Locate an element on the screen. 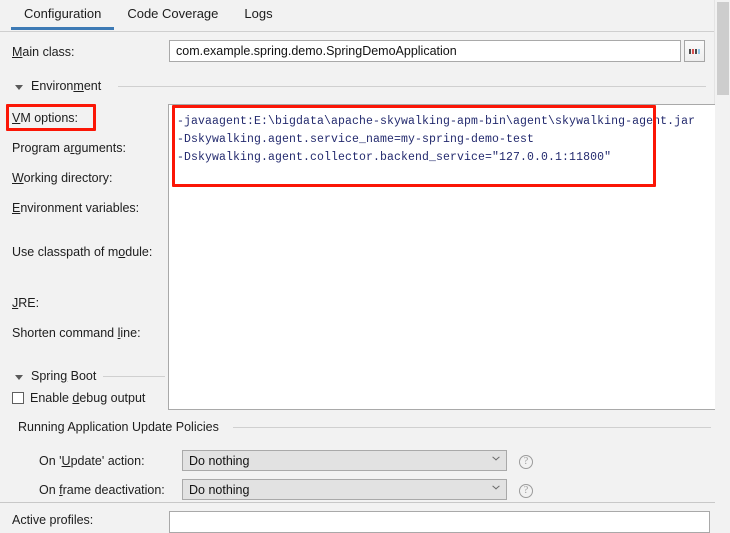 The height and width of the screenshot is (533, 730). tab-logs: Logs is located at coordinates (258, 14).